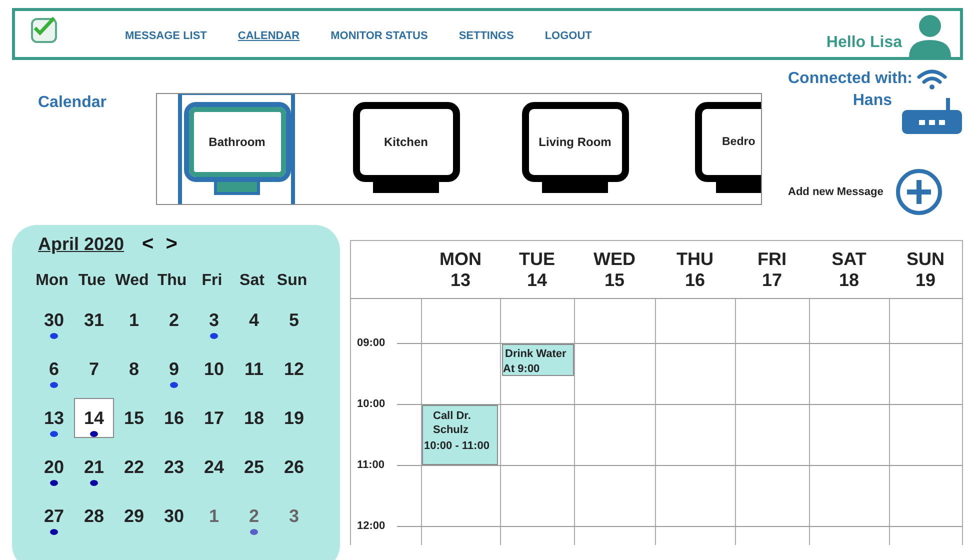 This screenshot has height=560, width=965. Describe the element at coordinates (94, 320) in the screenshot. I see `calendar-day: 31` at that location.